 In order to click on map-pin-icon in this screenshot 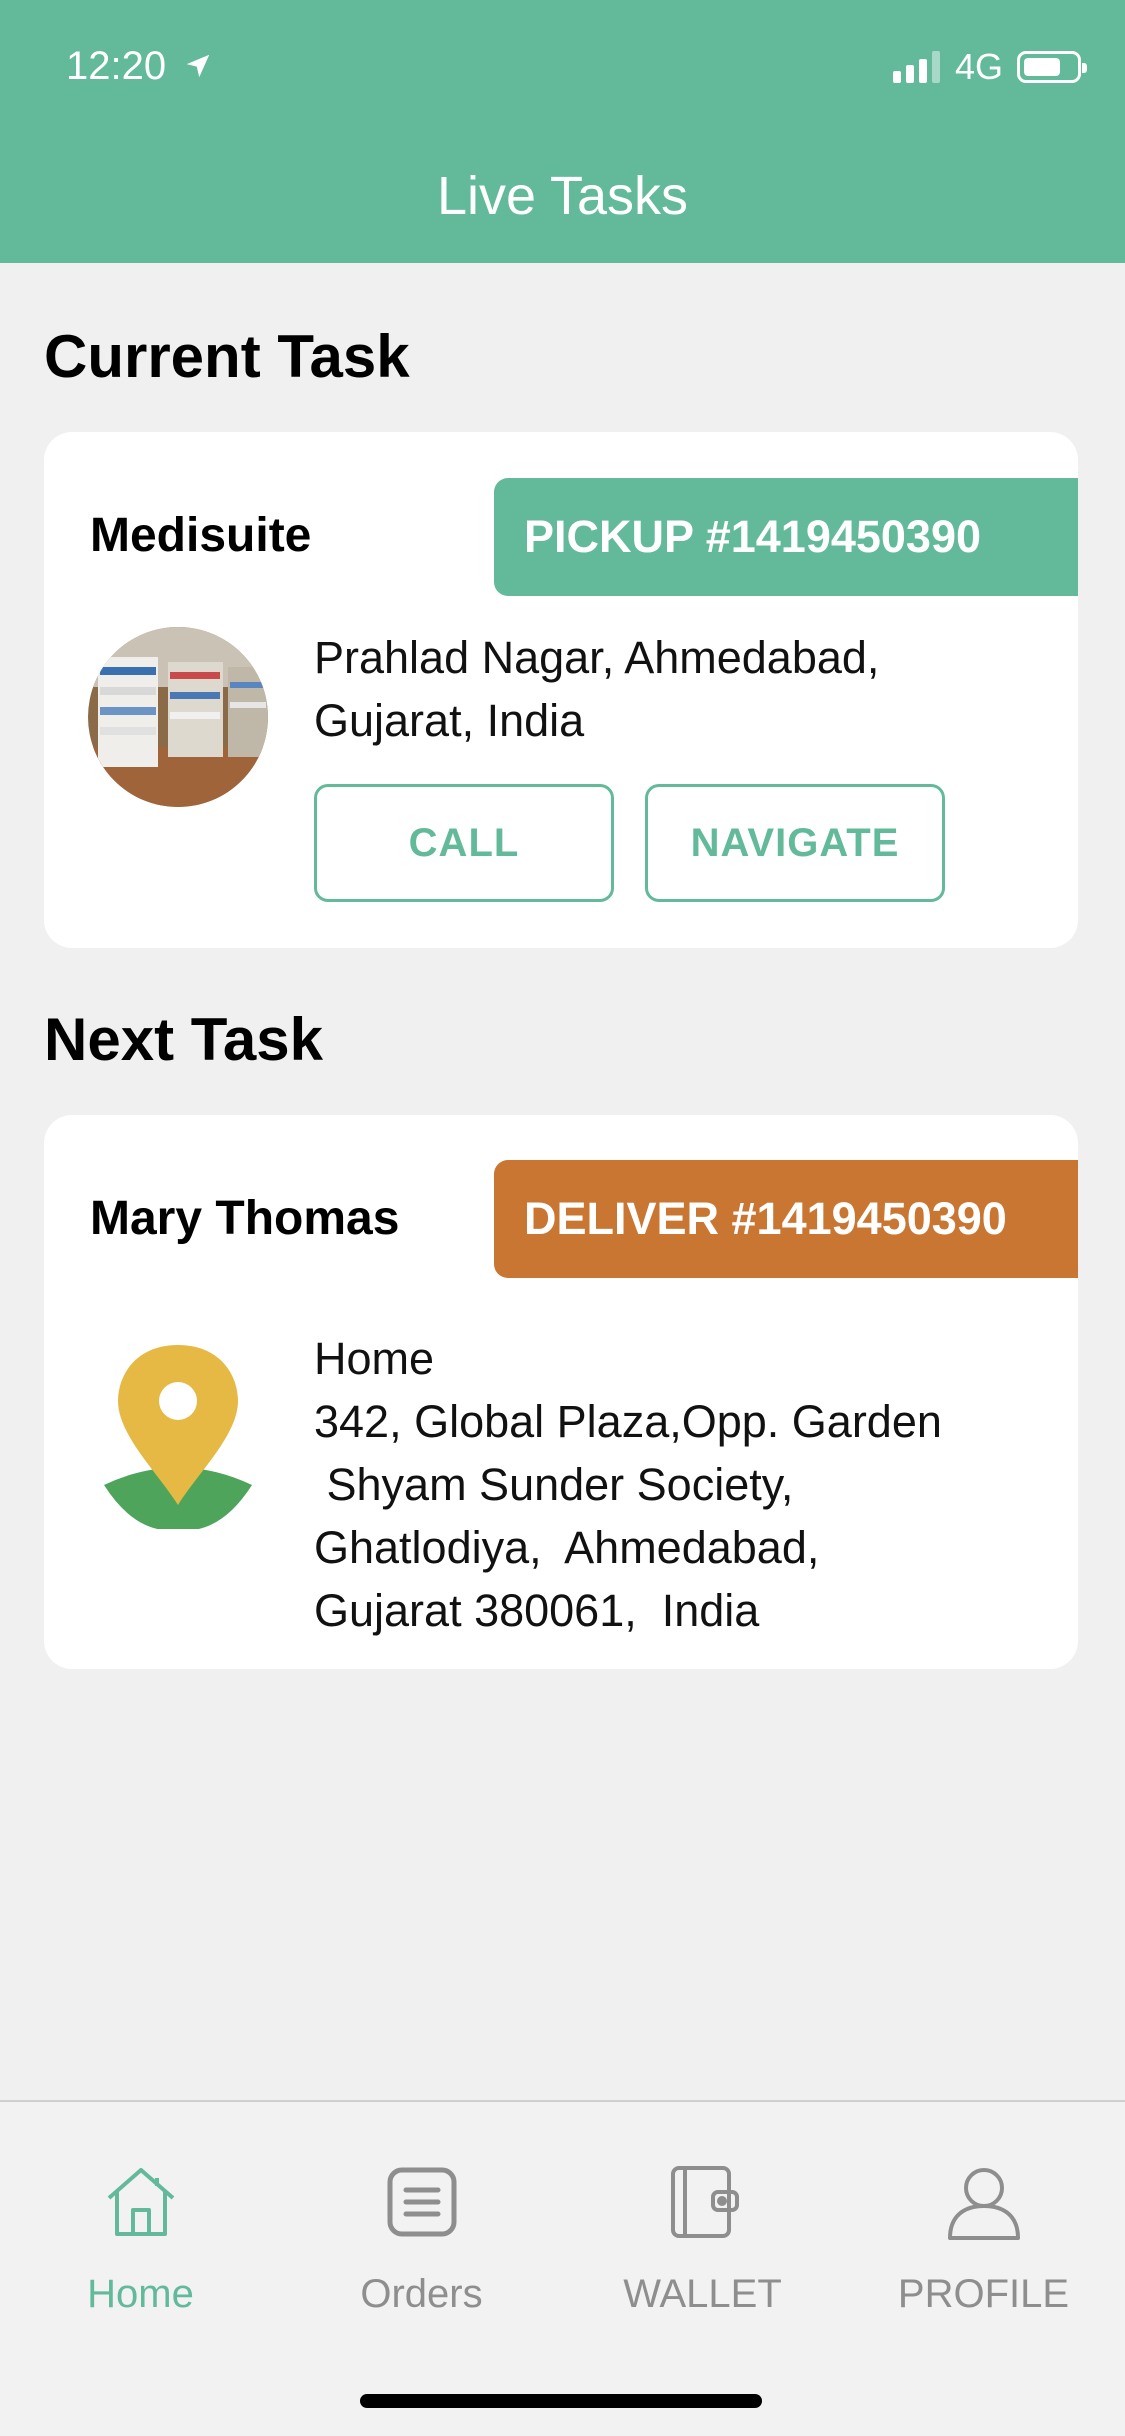, I will do `click(178, 1437)`.